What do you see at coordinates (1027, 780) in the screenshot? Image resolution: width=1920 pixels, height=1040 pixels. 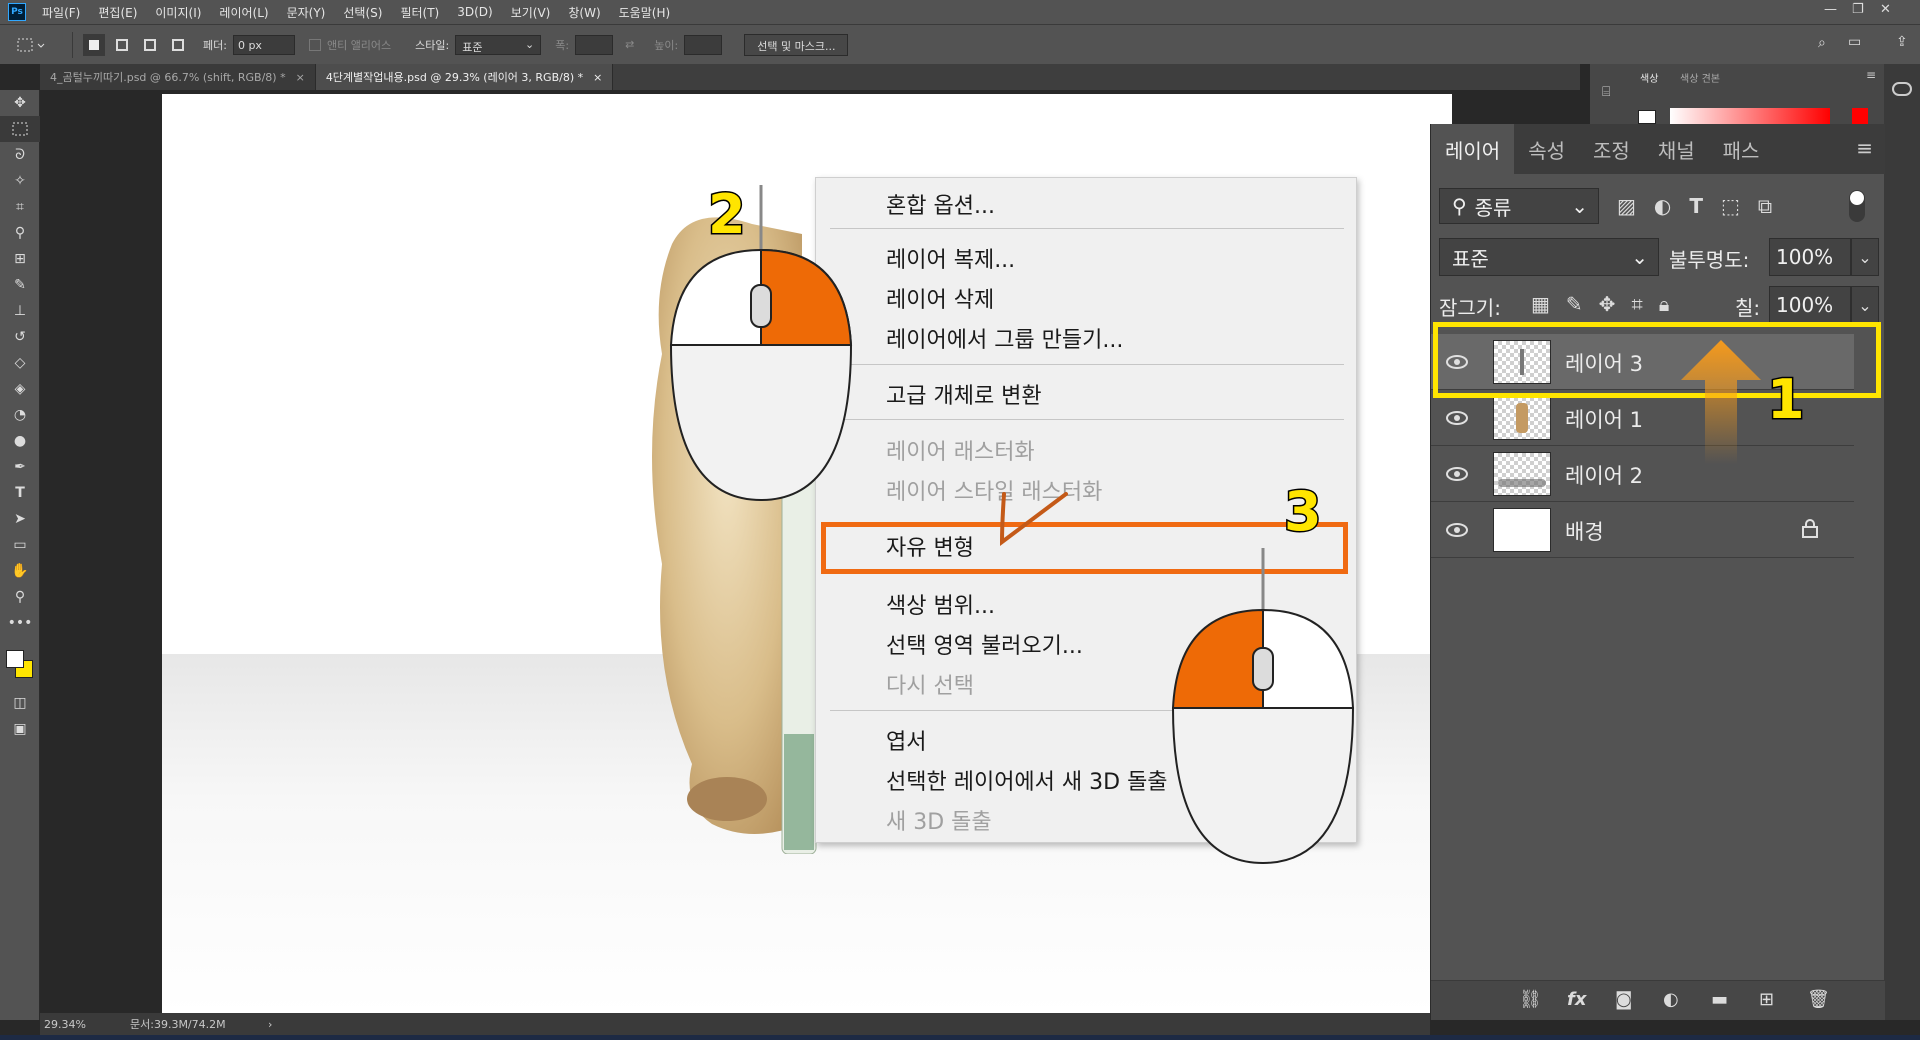 I see `menu-item-new-3d-extrusion-from-layer: 선택한 레이어에서 새 3D 돌출` at bounding box center [1027, 780].